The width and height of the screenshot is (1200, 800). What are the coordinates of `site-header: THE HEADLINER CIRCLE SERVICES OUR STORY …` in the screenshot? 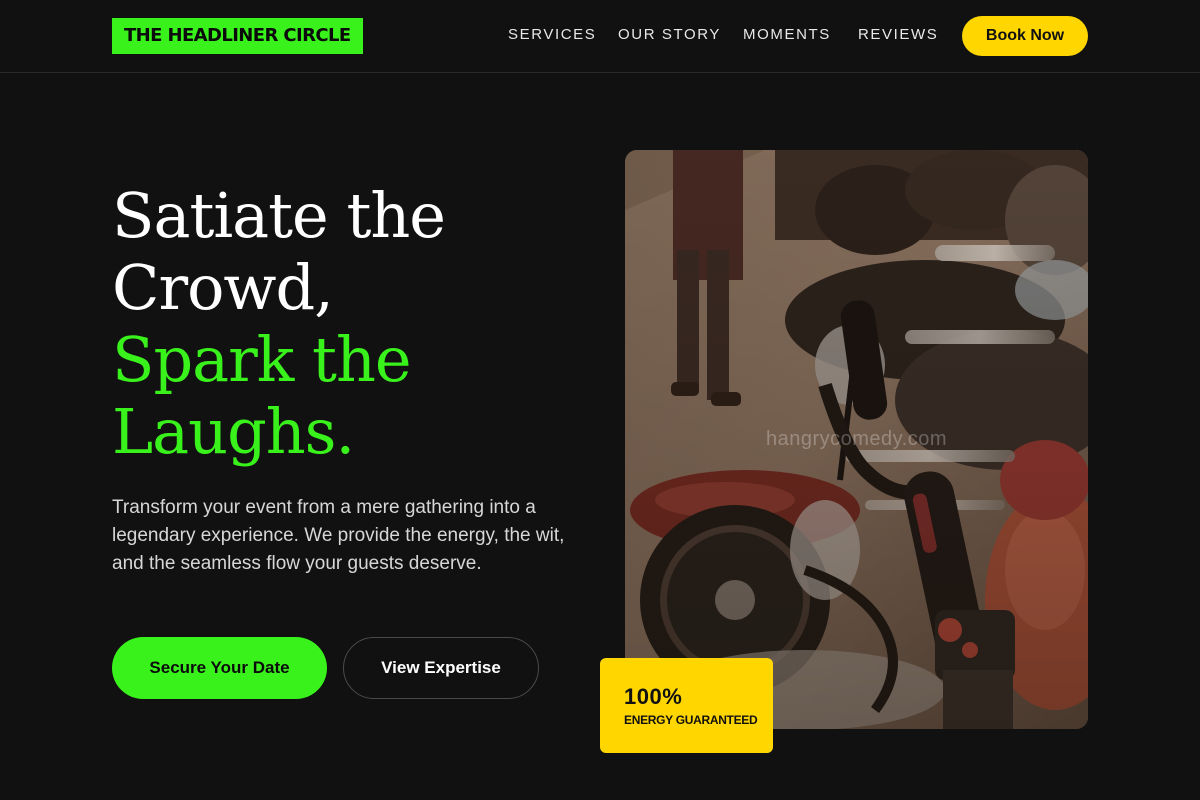 It's located at (600, 36).